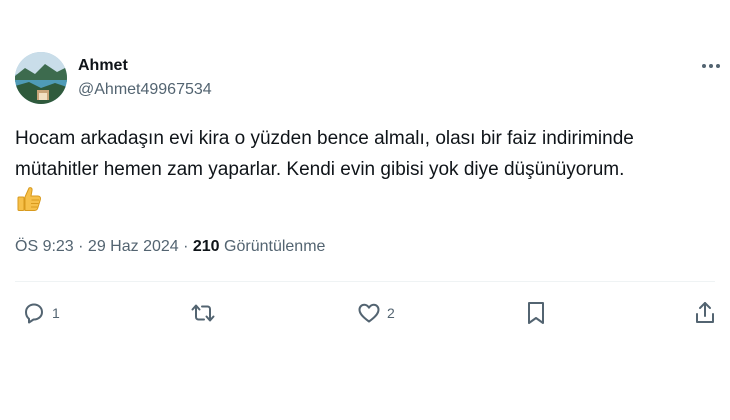  What do you see at coordinates (56, 313) in the screenshot?
I see `reply-count: 1` at bounding box center [56, 313].